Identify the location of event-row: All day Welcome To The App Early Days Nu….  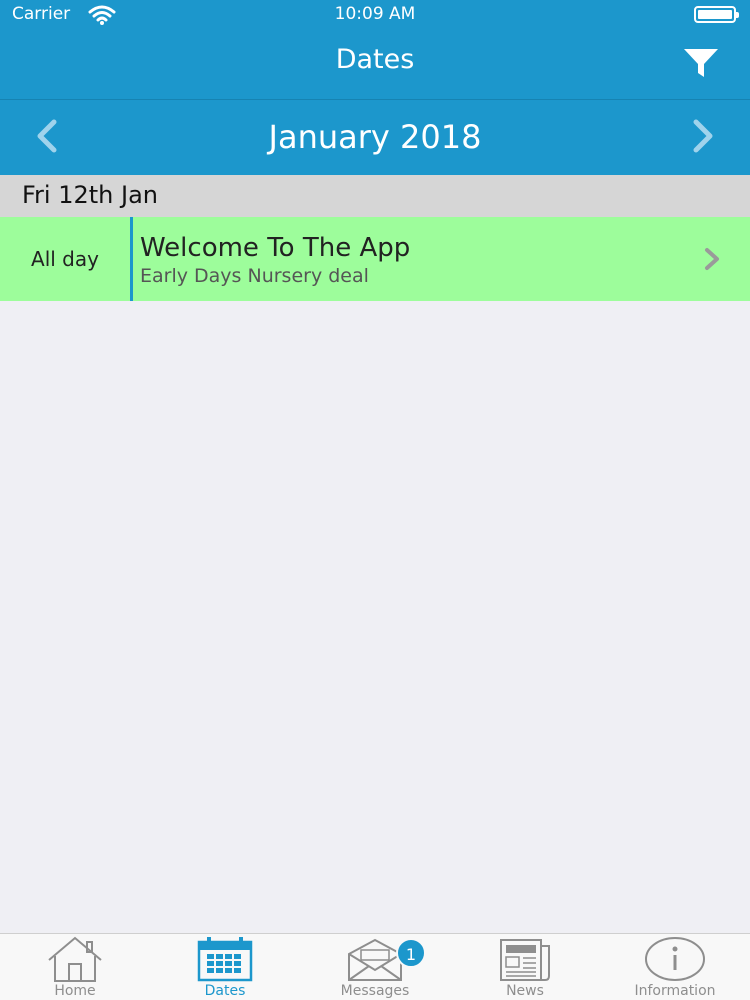
(375, 259).